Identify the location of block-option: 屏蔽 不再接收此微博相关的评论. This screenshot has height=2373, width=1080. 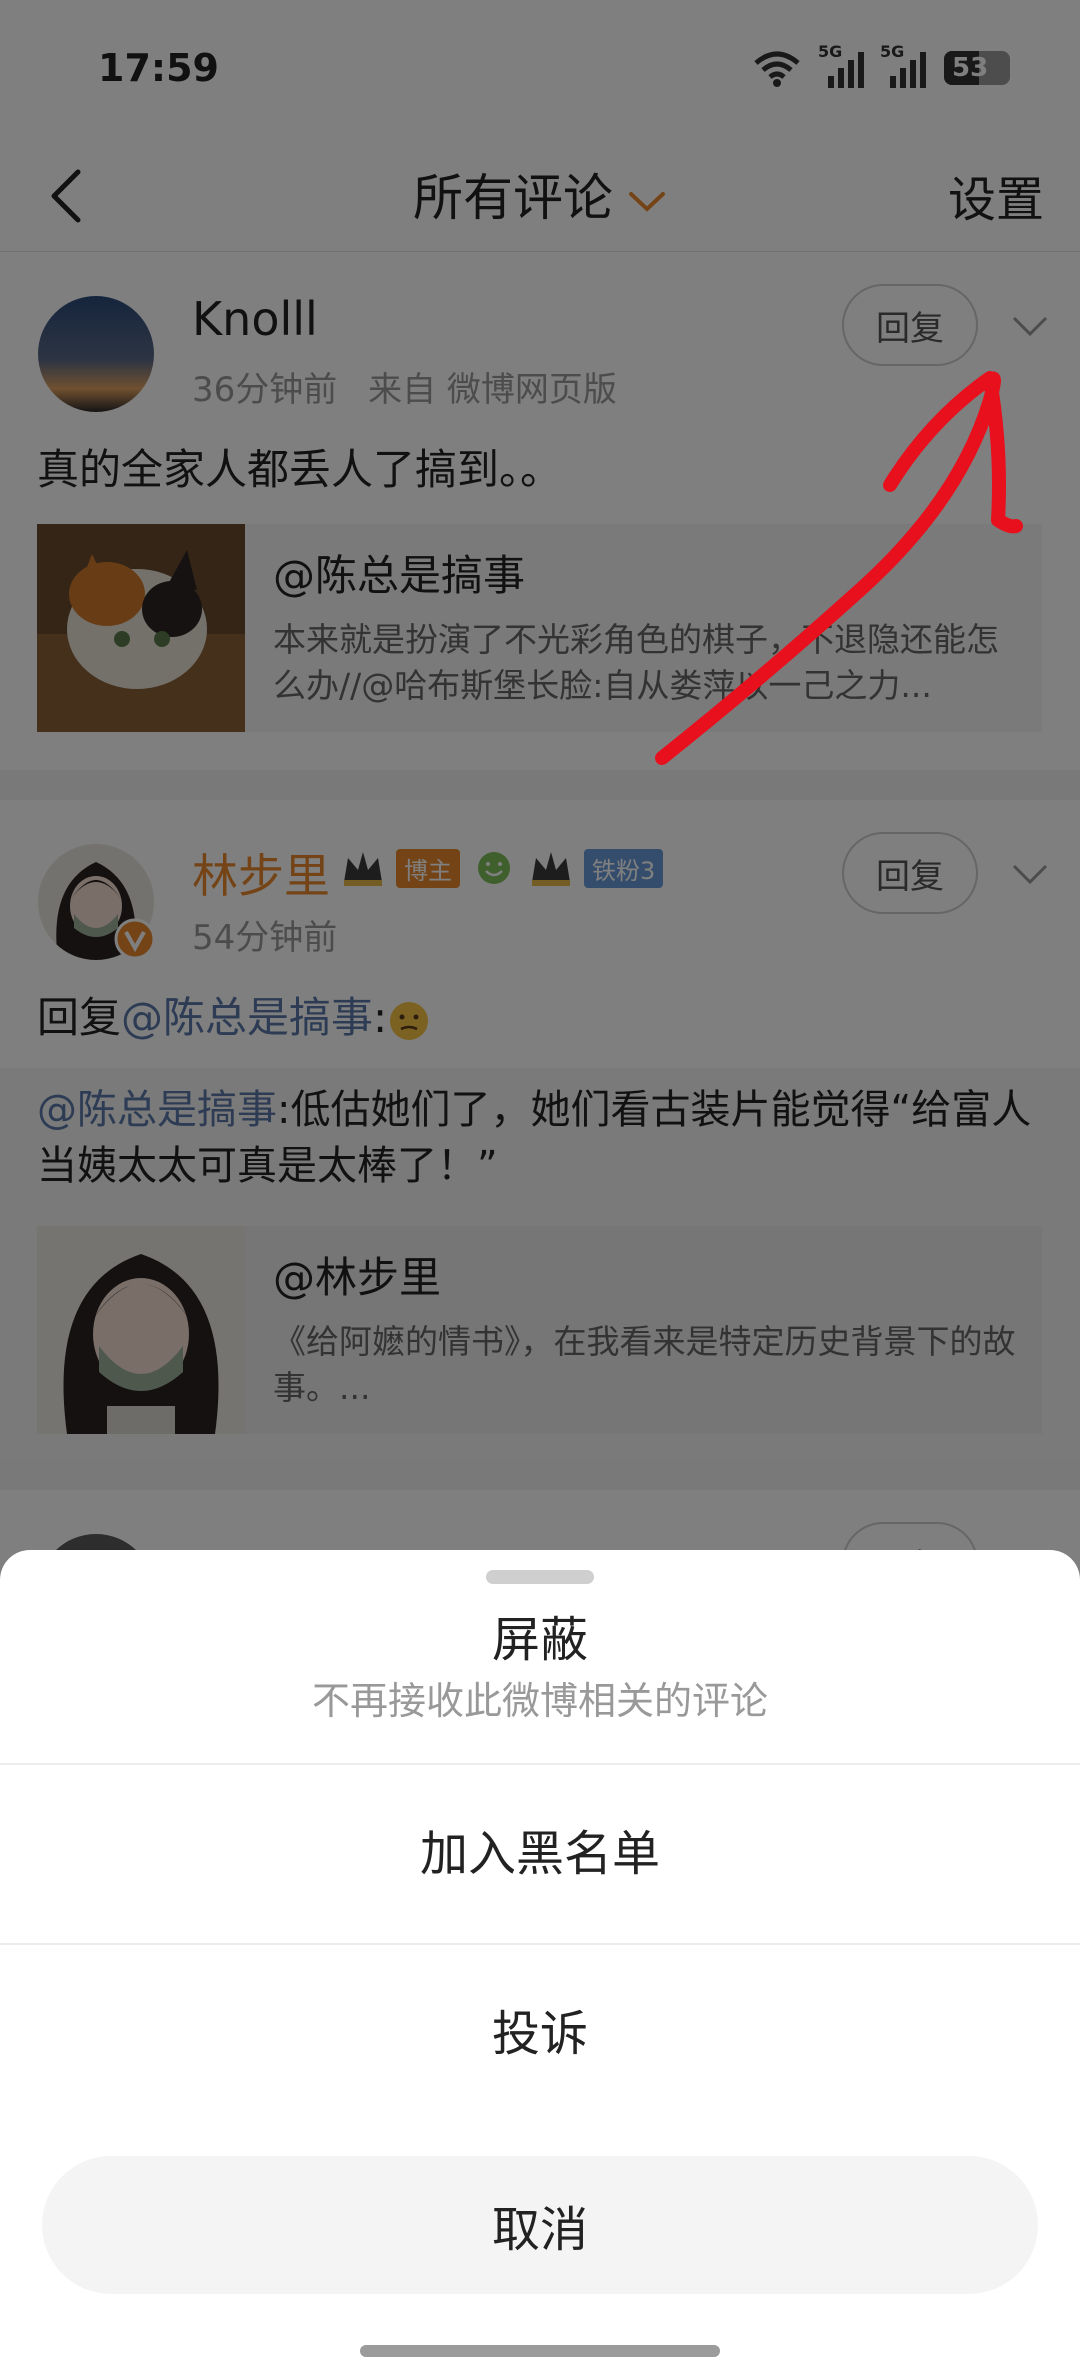
(540, 1665).